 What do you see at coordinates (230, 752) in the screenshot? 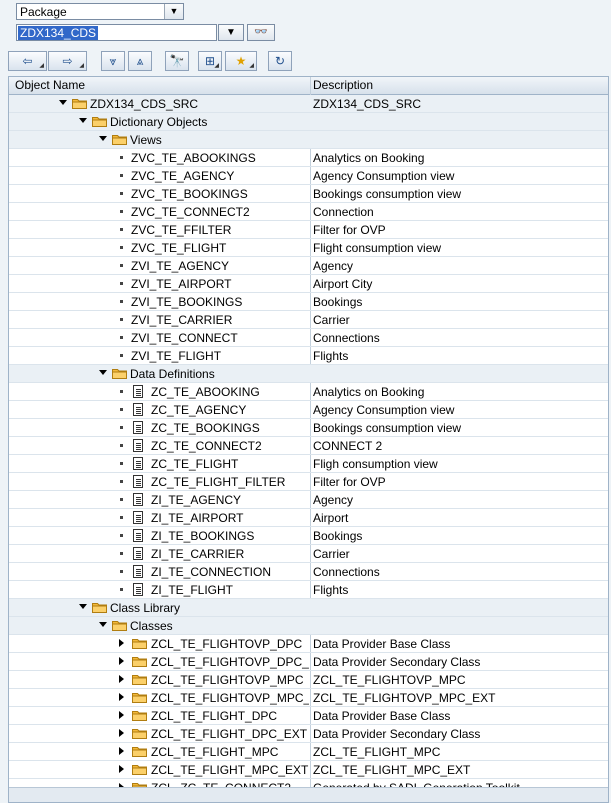
I see `object-name: ZCL_TE_FLIGHT_MPC` at bounding box center [230, 752].